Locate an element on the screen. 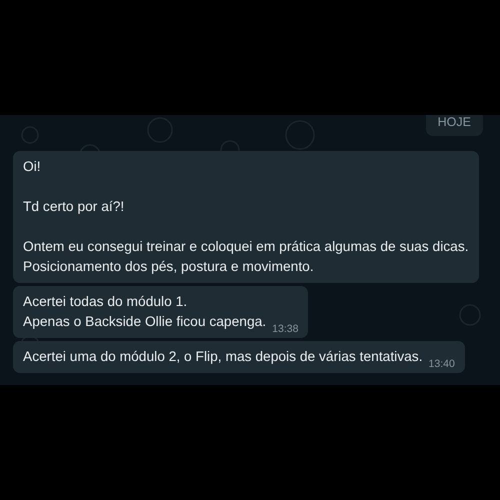  message-text: Acertei uma do módulo 2, o Flip, mas depois de várias tentativas. is located at coordinates (223, 357).